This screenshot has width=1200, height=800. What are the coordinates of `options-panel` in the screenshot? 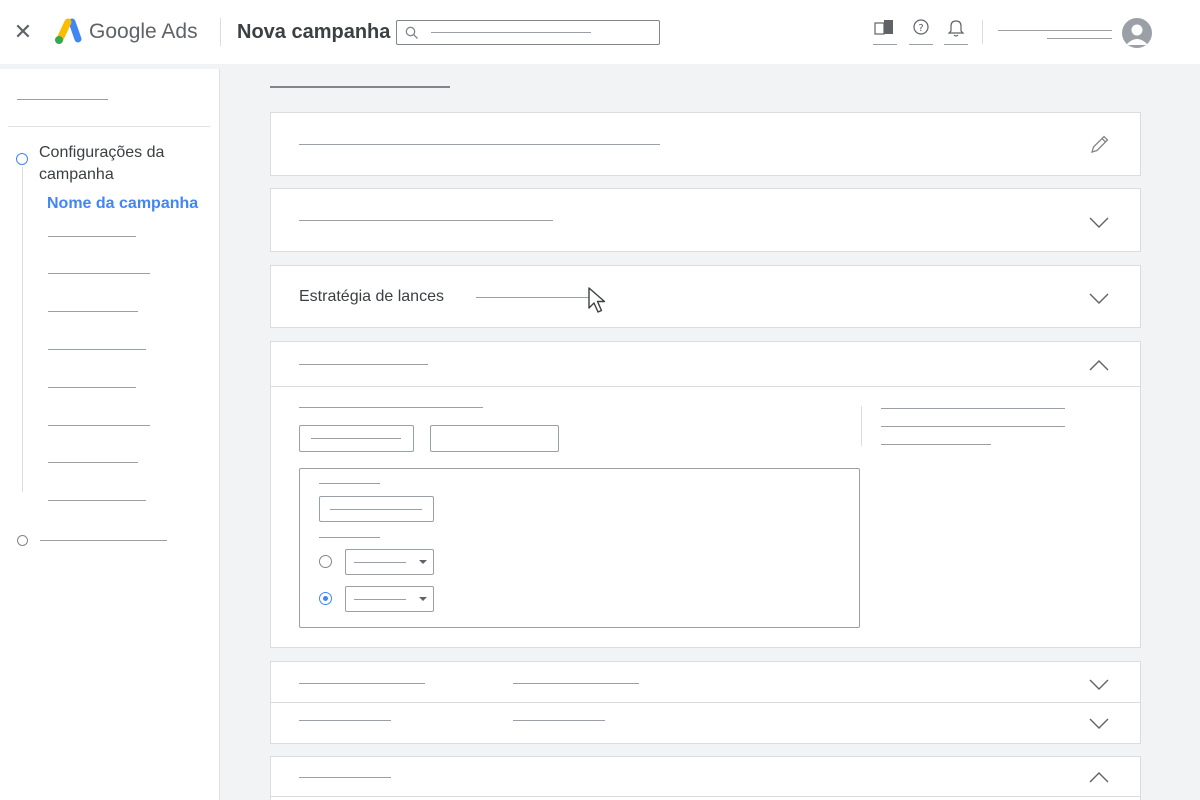 It's located at (579, 548).